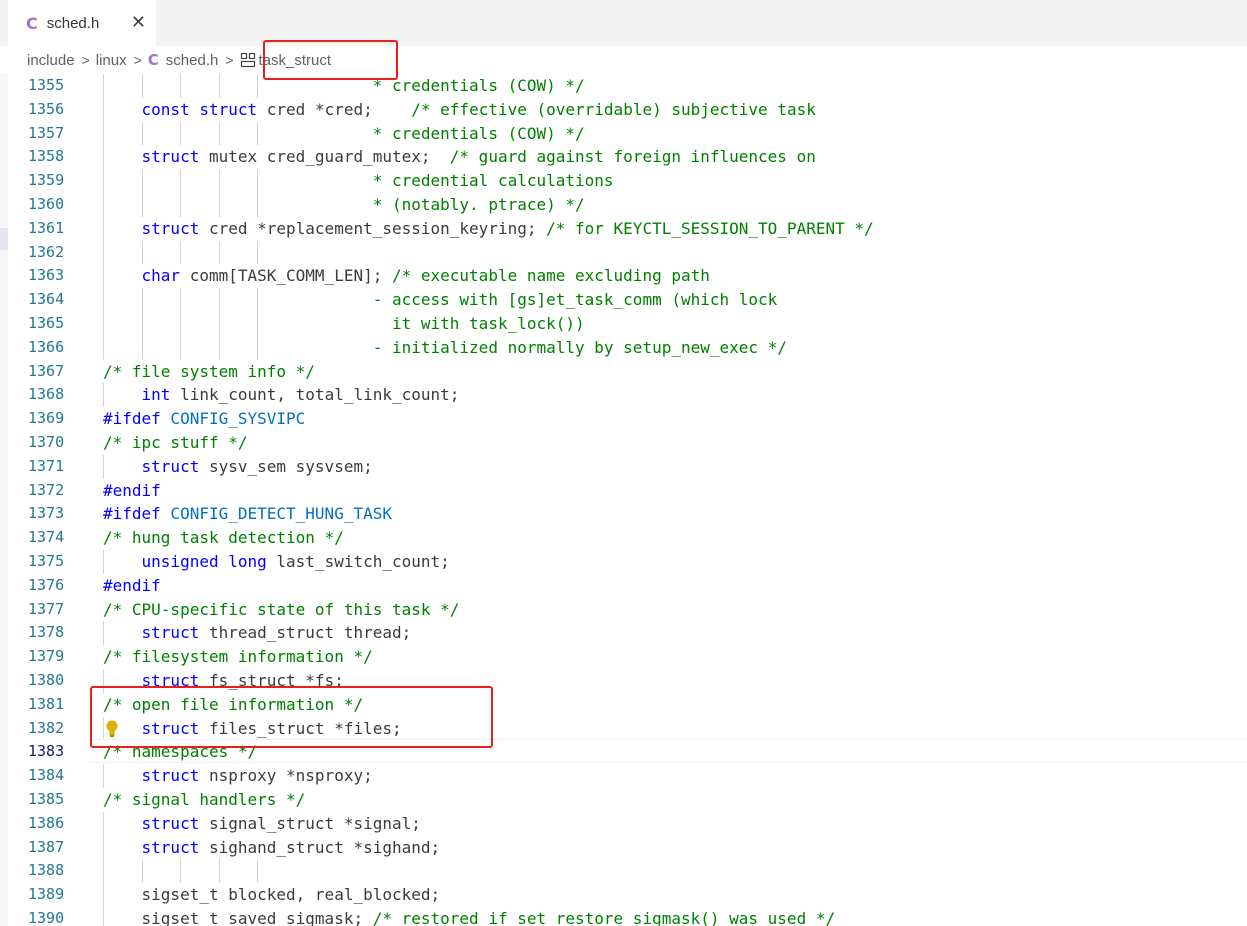  What do you see at coordinates (623, 395) in the screenshot?
I see `code-line: 1368 int link_count, total_link_count;` at bounding box center [623, 395].